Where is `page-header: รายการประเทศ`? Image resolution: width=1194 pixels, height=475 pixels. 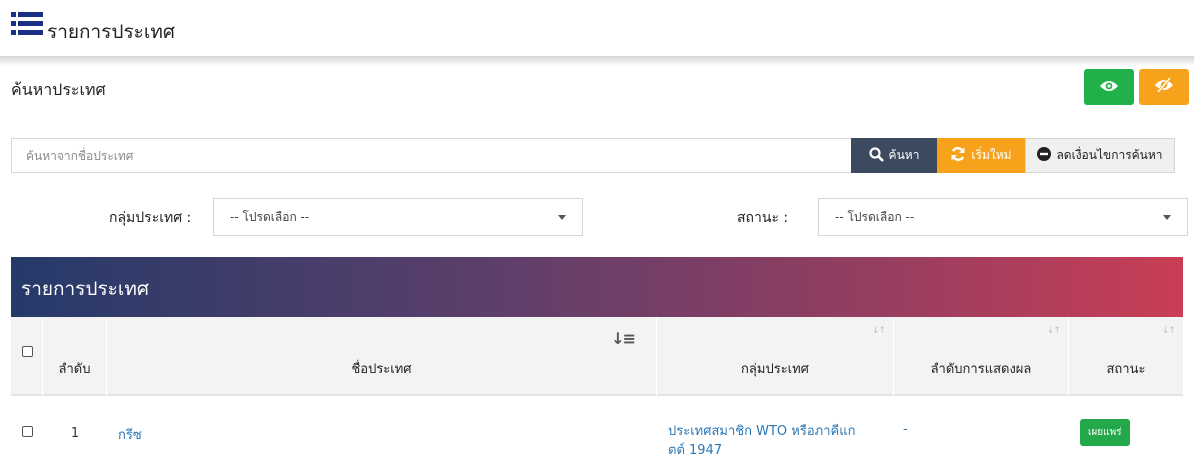
page-header: รายการประเทศ is located at coordinates (597, 29).